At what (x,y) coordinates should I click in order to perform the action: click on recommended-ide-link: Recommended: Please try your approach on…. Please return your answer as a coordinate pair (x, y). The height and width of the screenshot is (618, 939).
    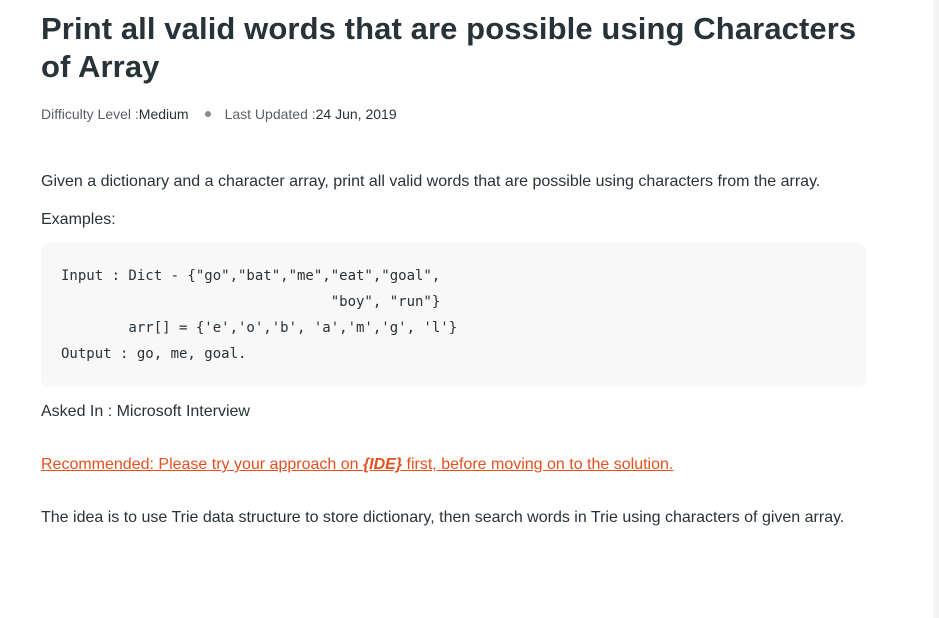
    Looking at the image, I should click on (357, 464).